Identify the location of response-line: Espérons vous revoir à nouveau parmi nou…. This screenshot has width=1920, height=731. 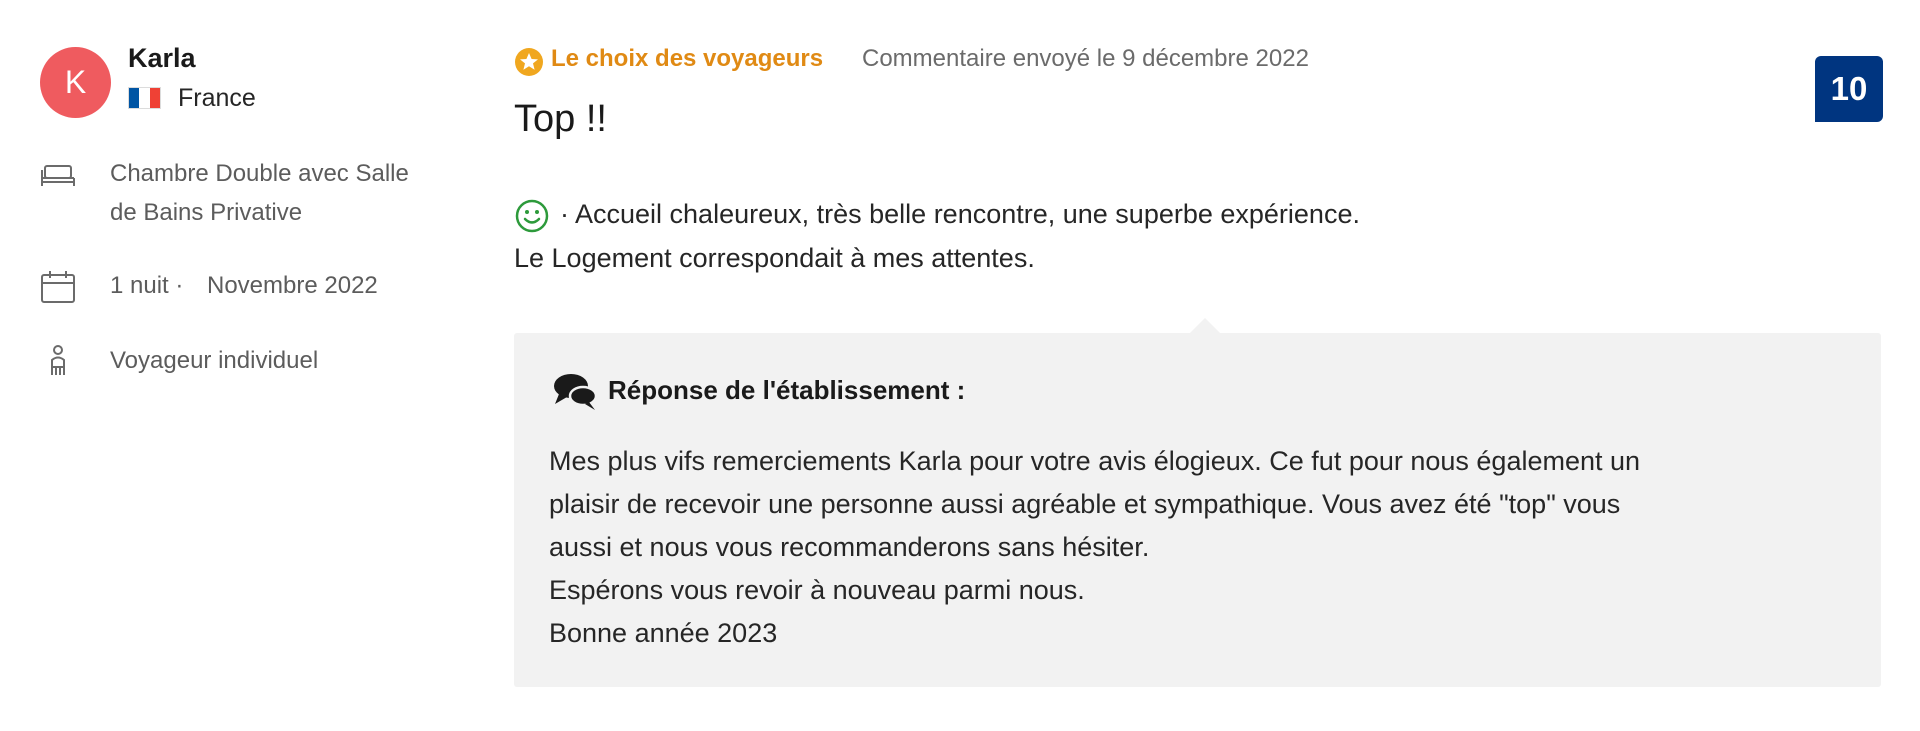
(817, 590).